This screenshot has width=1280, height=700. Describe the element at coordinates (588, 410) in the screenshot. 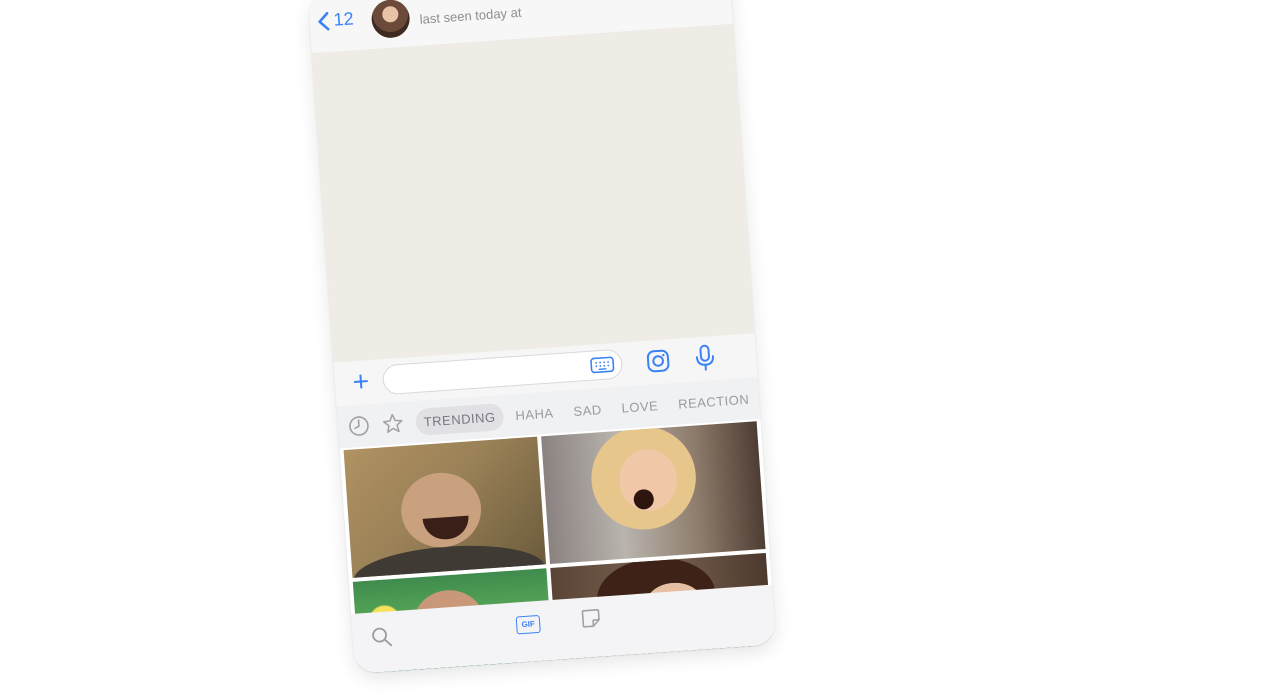

I see `tab-sad: SAD` at that location.